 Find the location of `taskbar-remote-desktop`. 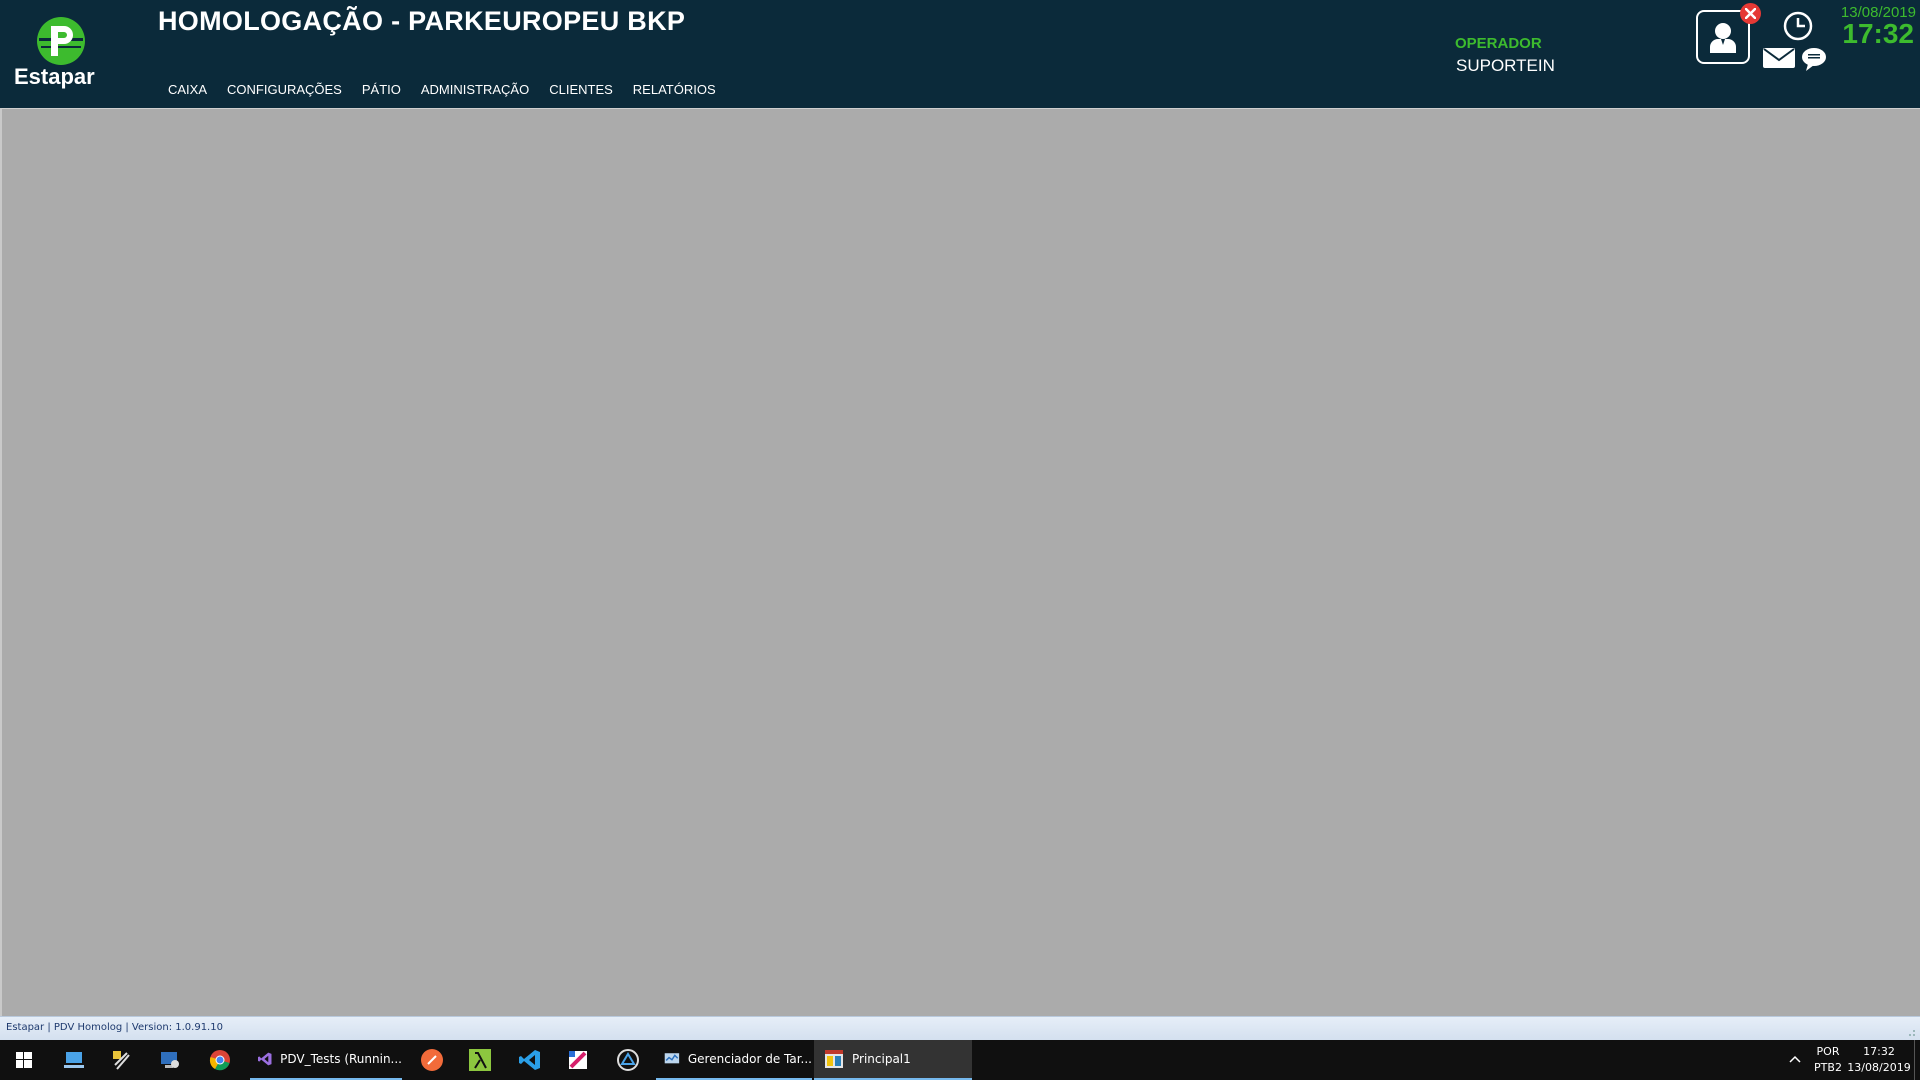

taskbar-remote-desktop is located at coordinates (170, 1060).